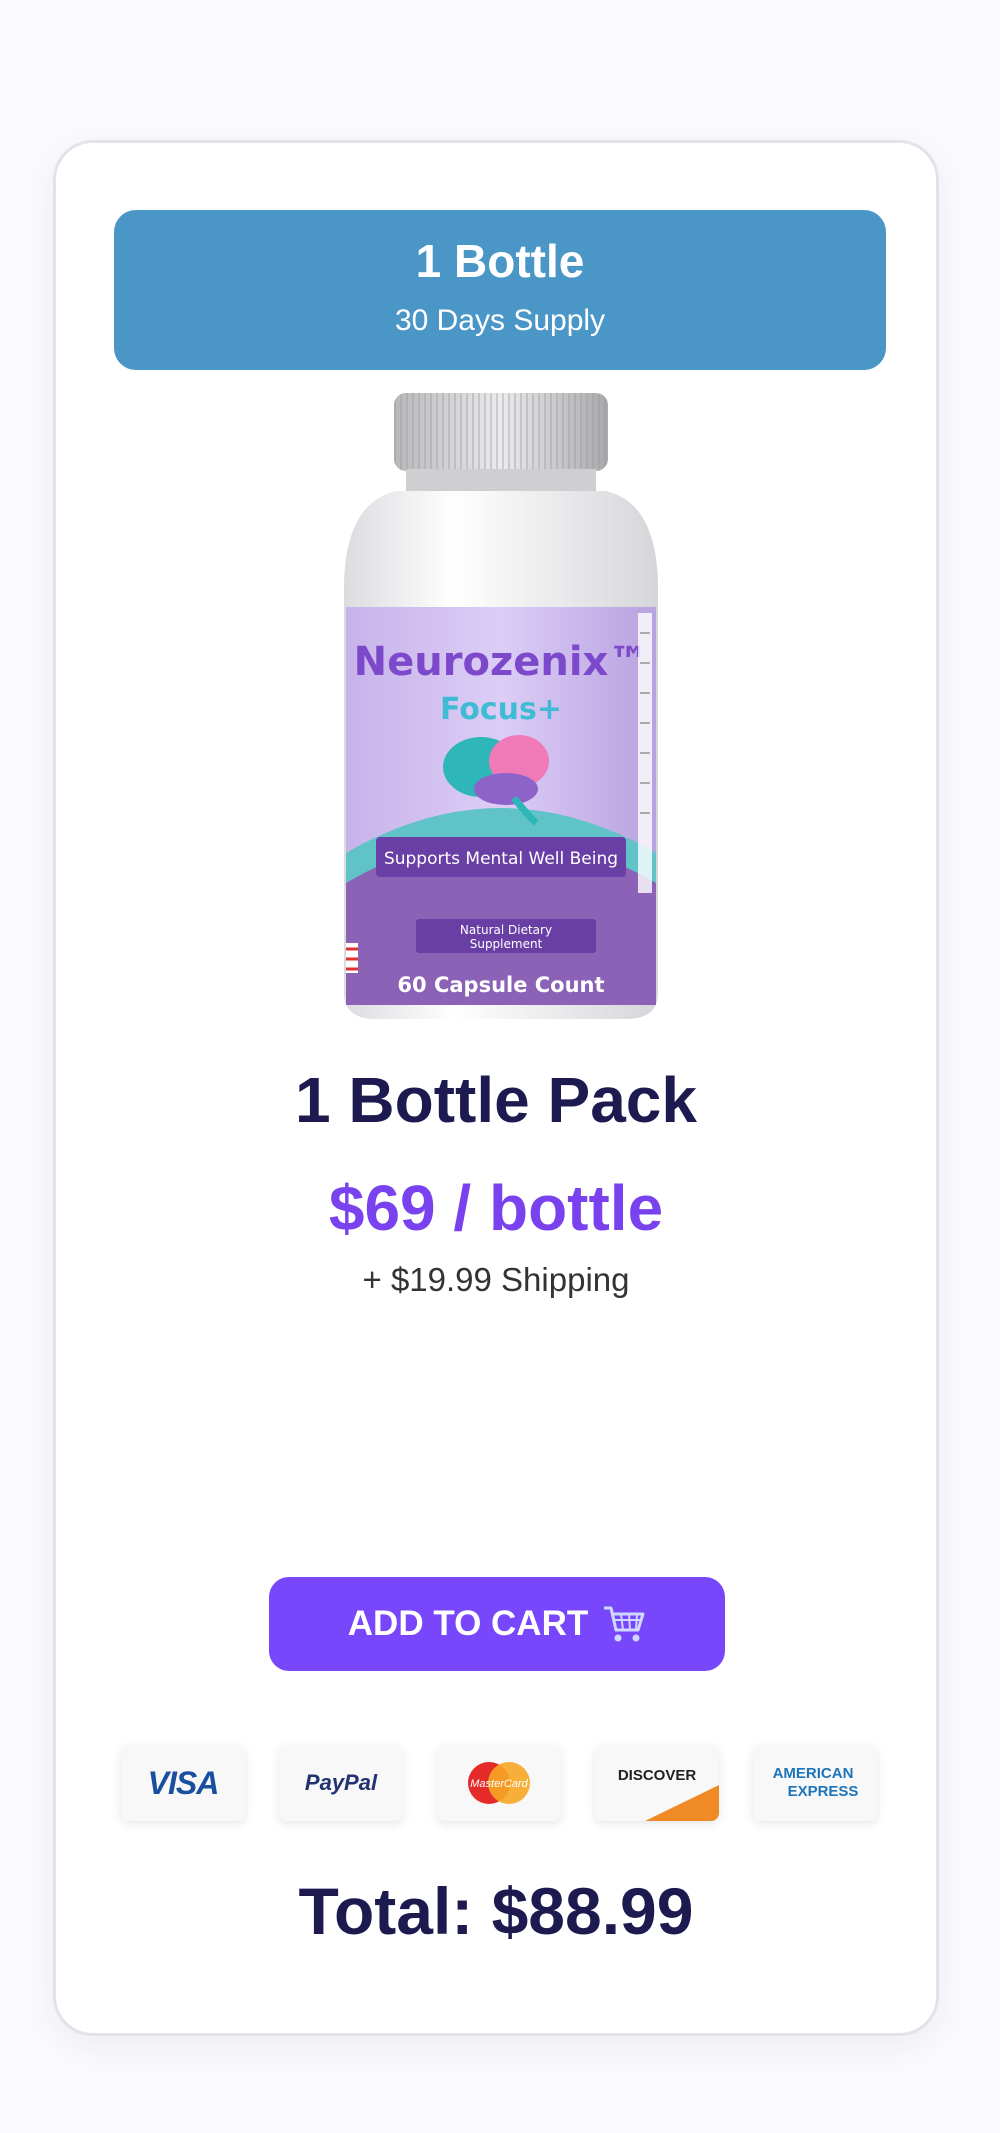 The image size is (1000, 2133). I want to click on cart-icon, so click(624, 1624).